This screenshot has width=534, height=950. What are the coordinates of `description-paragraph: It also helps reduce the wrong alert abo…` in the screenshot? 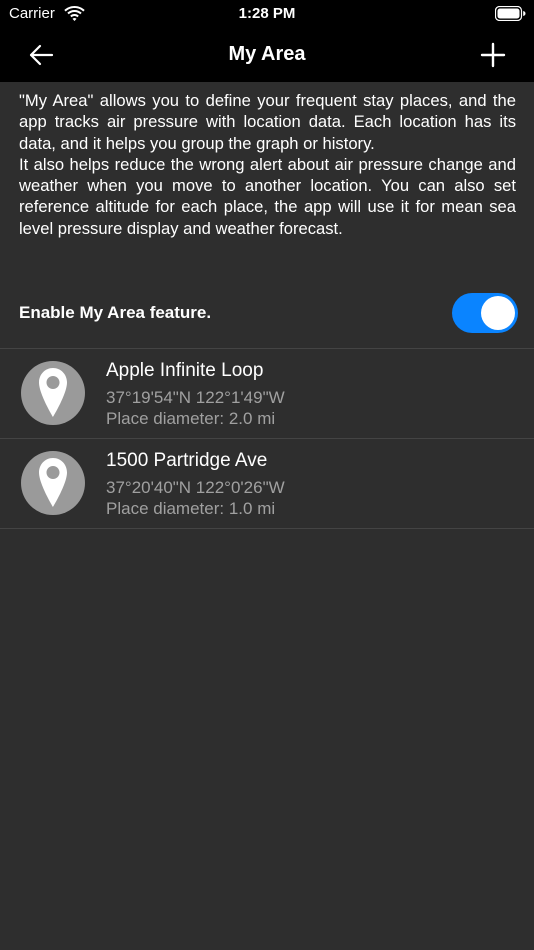 It's located at (267, 196).